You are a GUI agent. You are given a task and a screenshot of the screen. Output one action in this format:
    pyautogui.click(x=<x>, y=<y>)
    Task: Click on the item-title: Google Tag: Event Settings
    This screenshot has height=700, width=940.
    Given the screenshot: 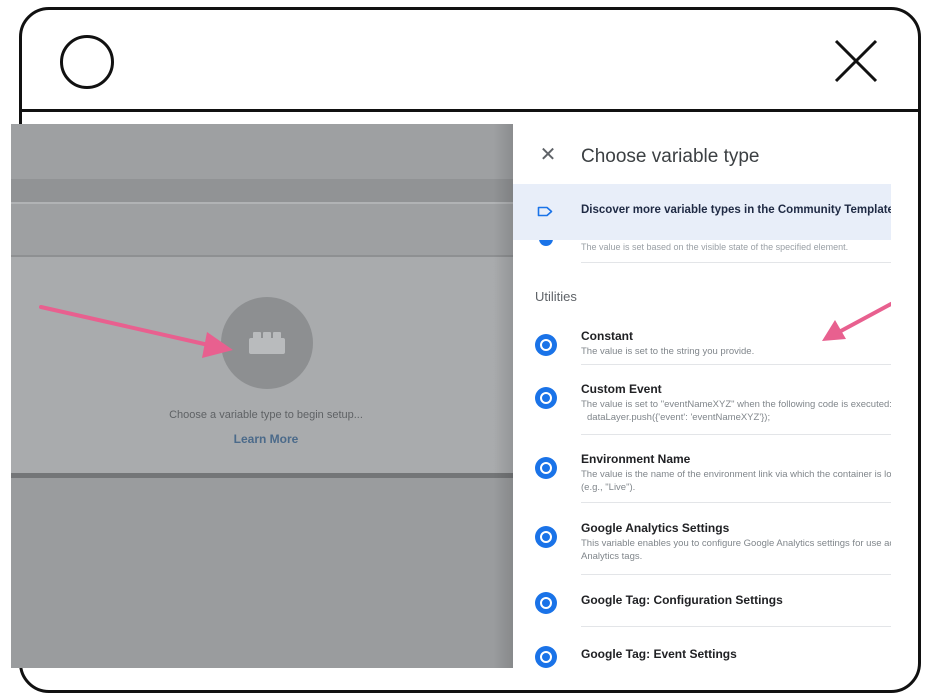 What is the action you would take?
    pyautogui.click(x=659, y=654)
    